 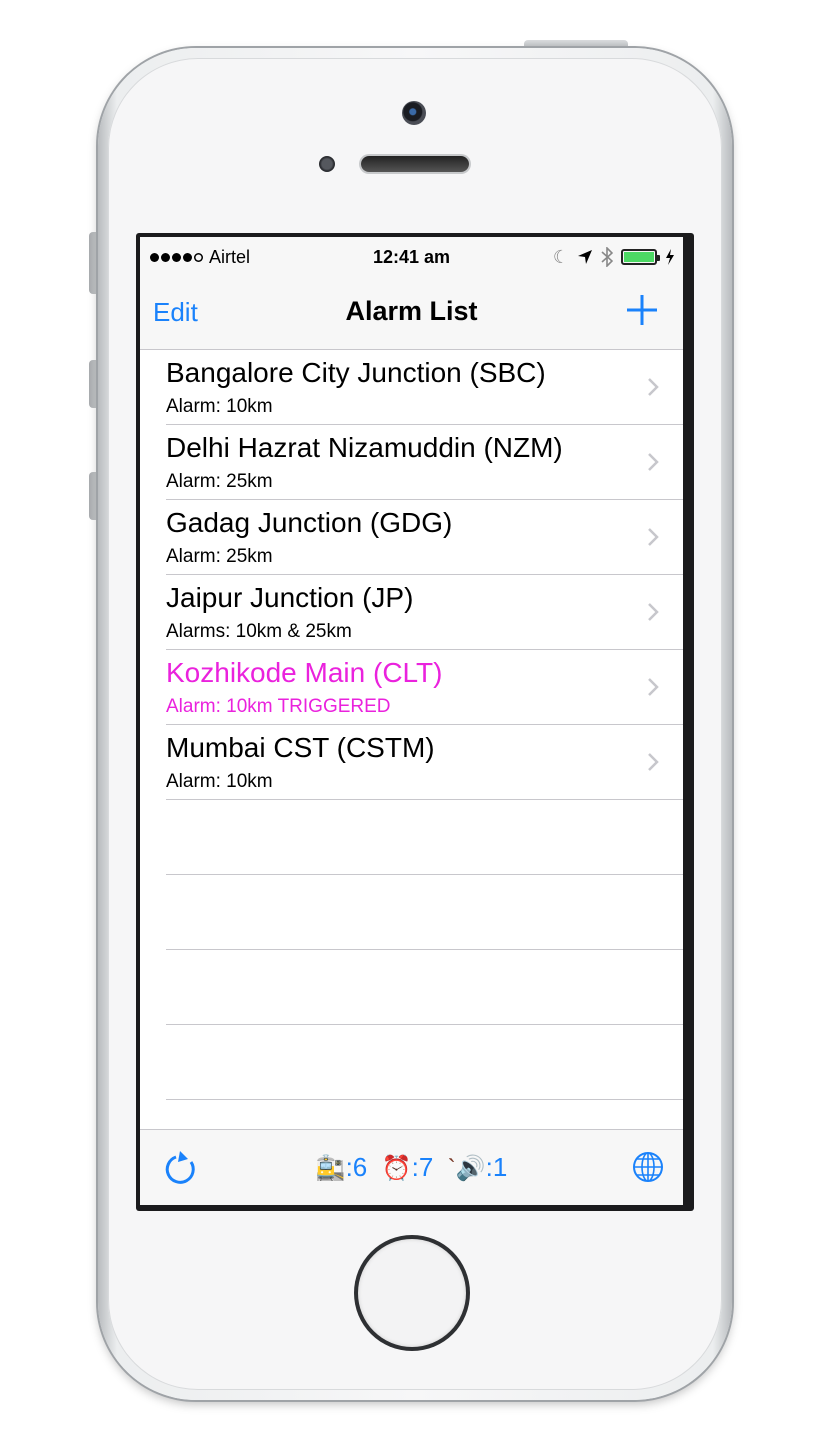 What do you see at coordinates (411, 311) in the screenshot?
I see `page-title: Alarm List` at bounding box center [411, 311].